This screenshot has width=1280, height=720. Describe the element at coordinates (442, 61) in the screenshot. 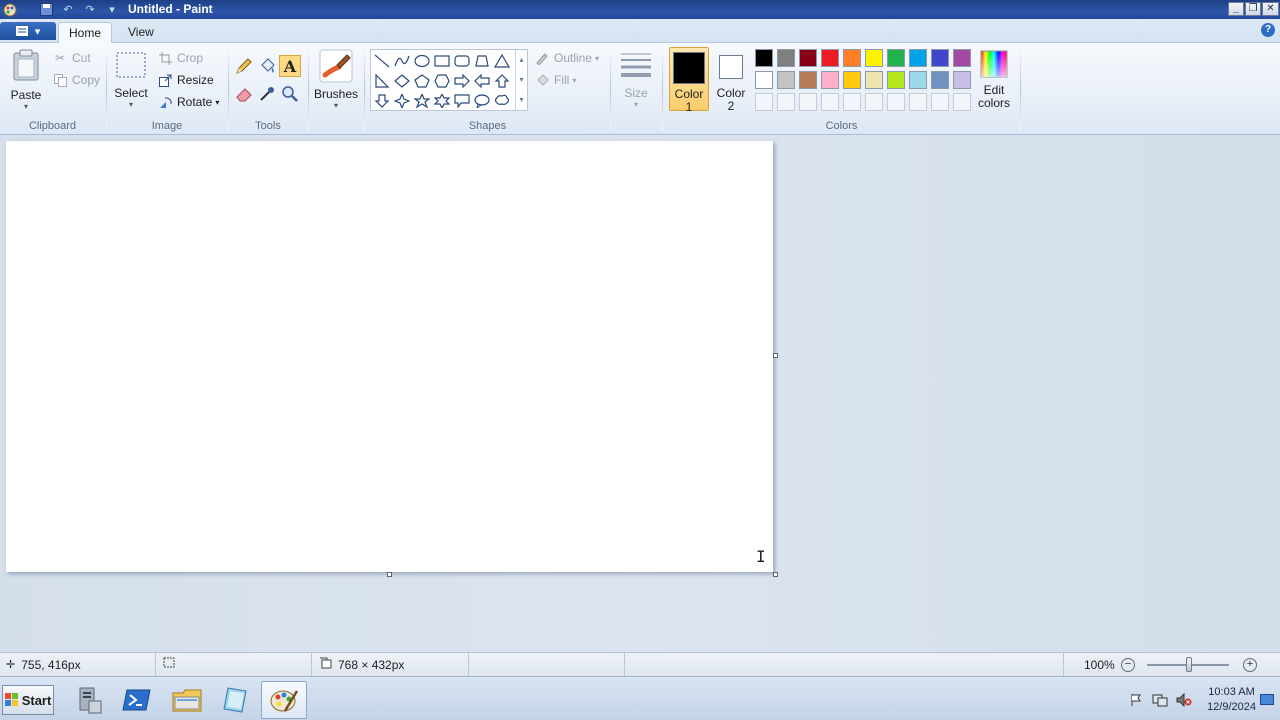

I see `rectangle-shape-icon` at that location.